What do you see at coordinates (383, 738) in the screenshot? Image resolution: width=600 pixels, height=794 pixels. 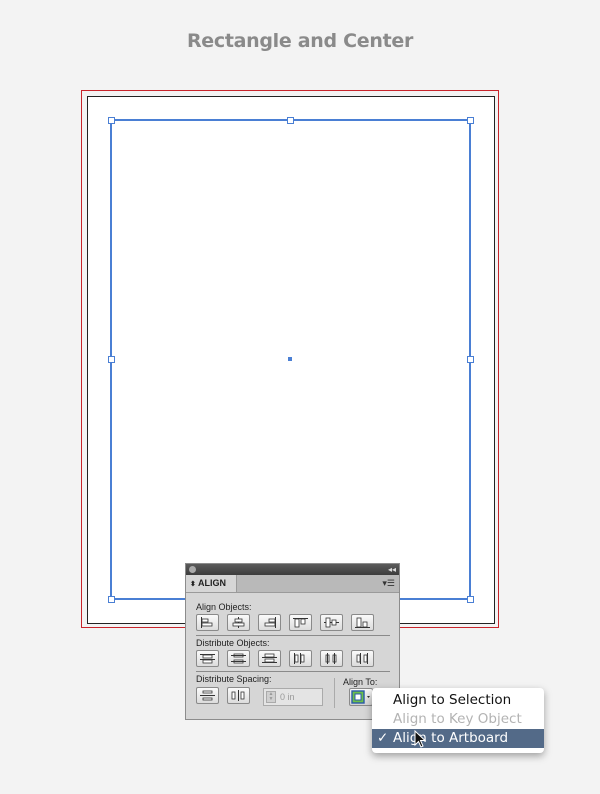 I see `checkmark-icon: ✓` at bounding box center [383, 738].